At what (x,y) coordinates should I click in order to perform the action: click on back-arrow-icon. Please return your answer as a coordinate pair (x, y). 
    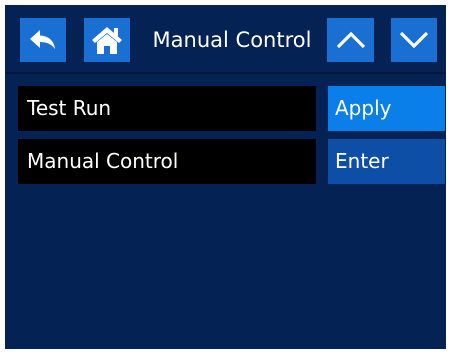
    Looking at the image, I should click on (42, 39).